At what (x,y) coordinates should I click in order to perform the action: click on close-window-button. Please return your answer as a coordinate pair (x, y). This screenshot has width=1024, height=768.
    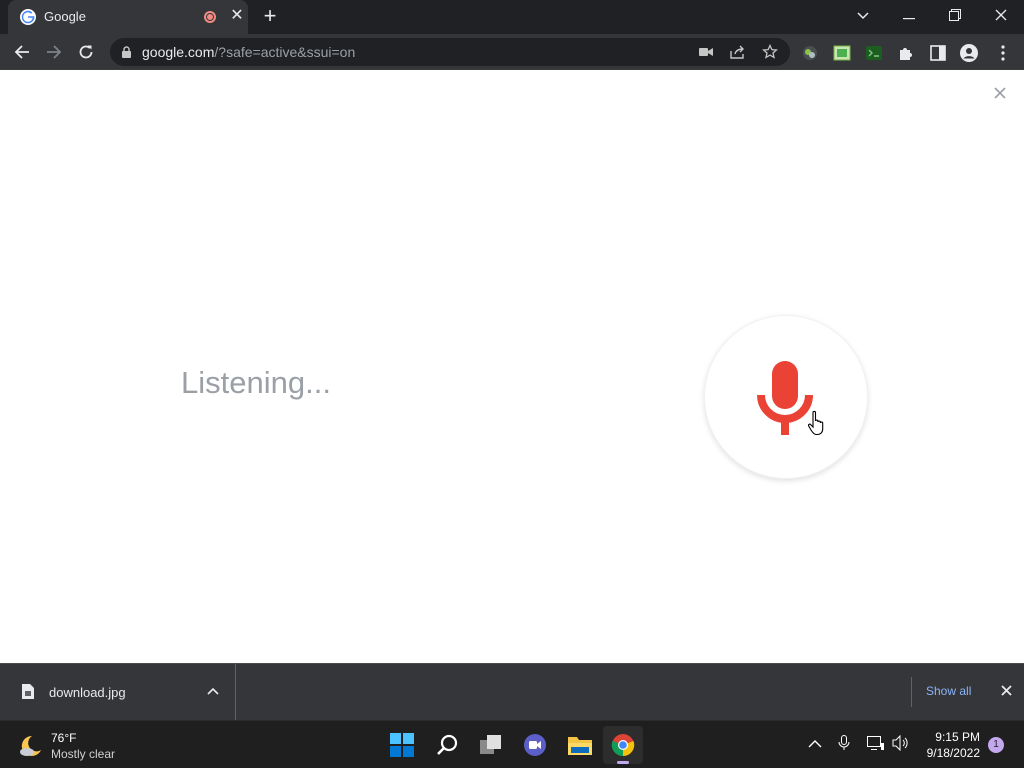
    Looking at the image, I should click on (1001, 17).